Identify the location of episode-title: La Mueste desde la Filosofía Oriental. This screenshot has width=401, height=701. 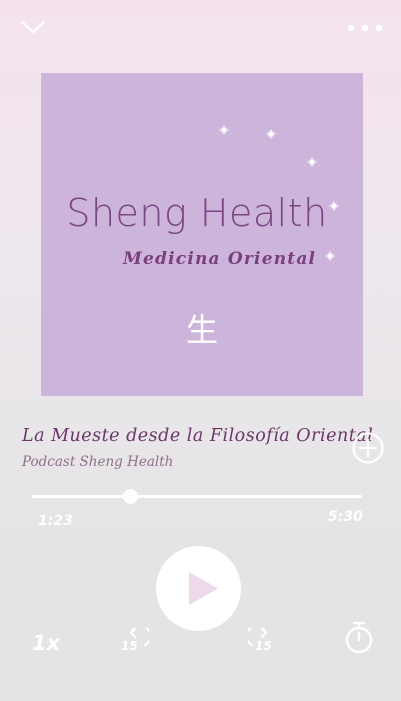
(198, 436).